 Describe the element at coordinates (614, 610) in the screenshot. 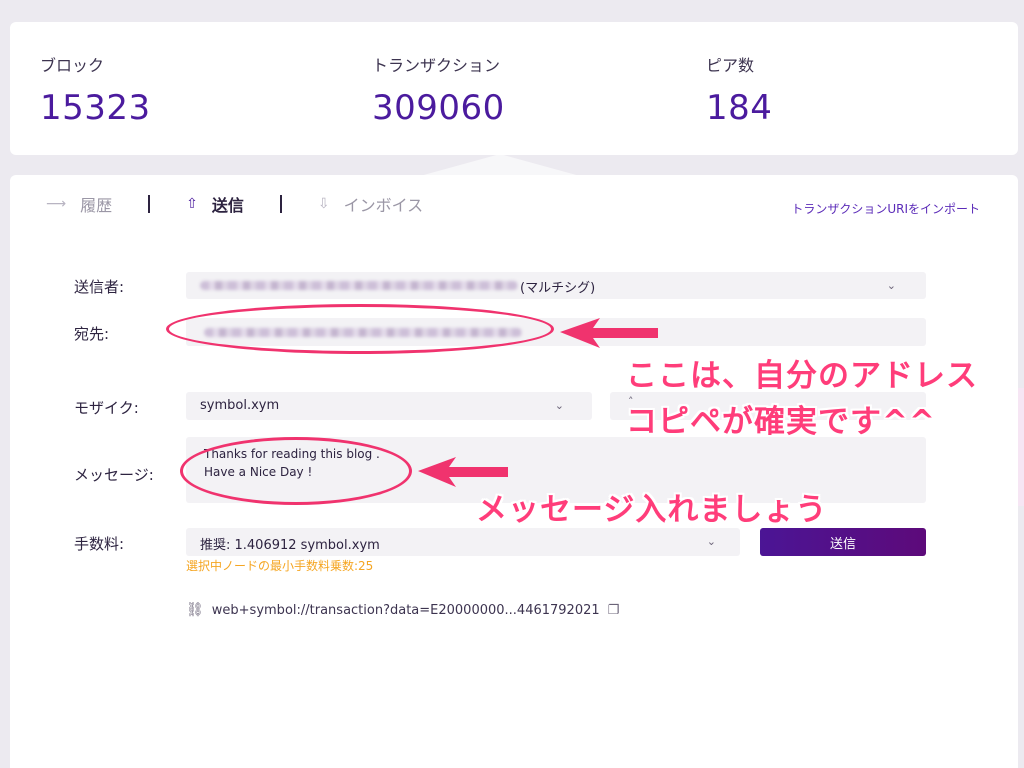

I see `copy-icon: ❐` at that location.